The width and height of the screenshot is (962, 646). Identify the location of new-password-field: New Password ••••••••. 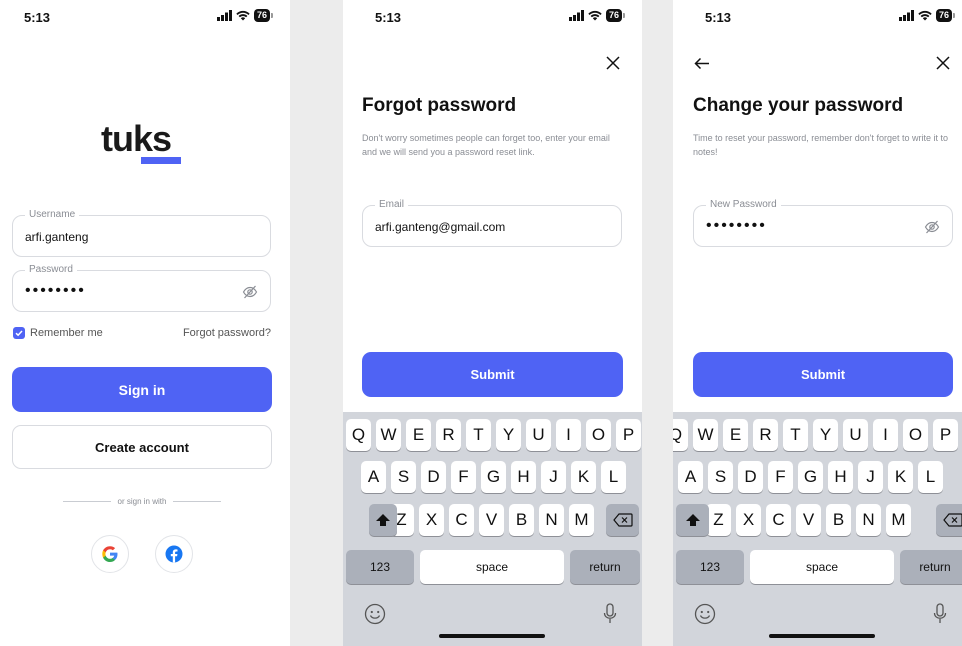
(823, 223).